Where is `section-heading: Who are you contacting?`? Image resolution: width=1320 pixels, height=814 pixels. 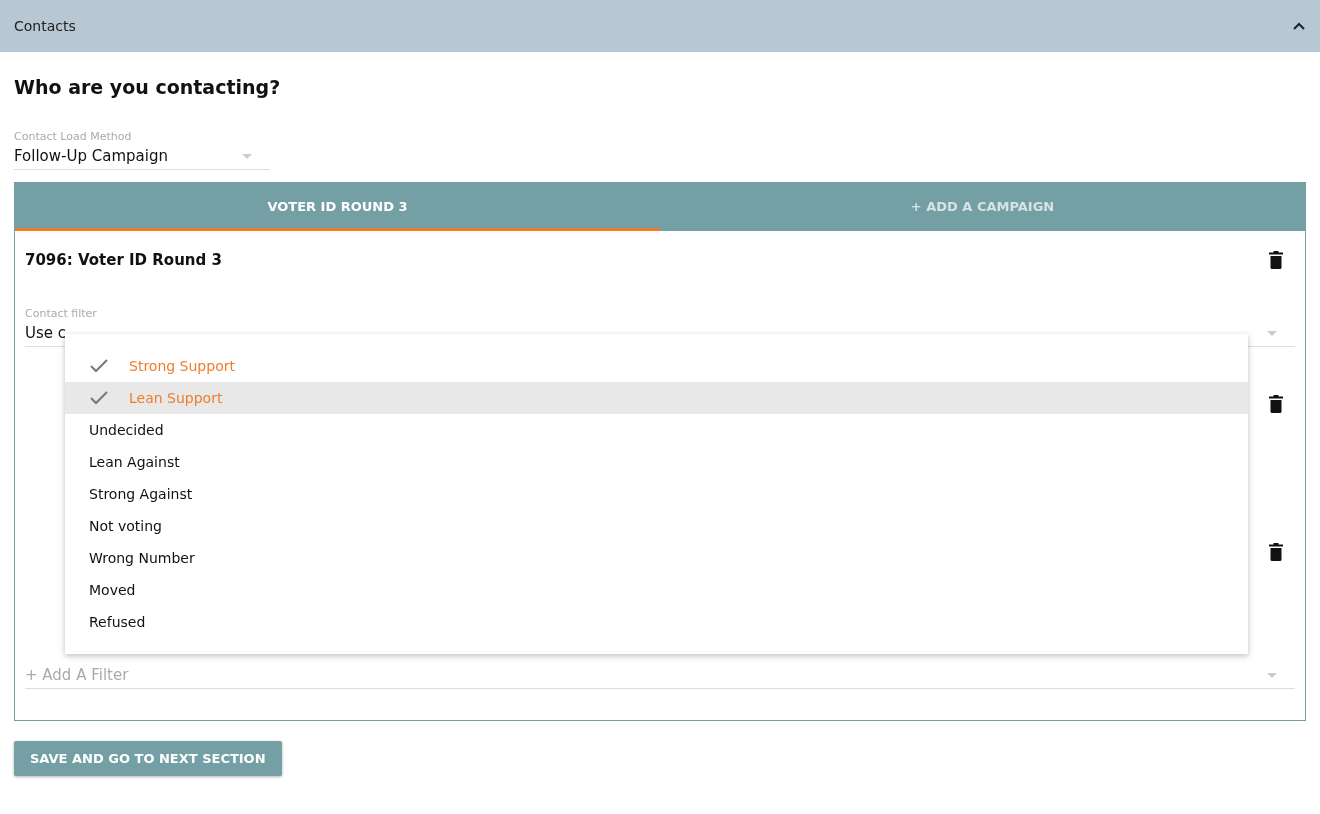
section-heading: Who are you contacting? is located at coordinates (148, 87).